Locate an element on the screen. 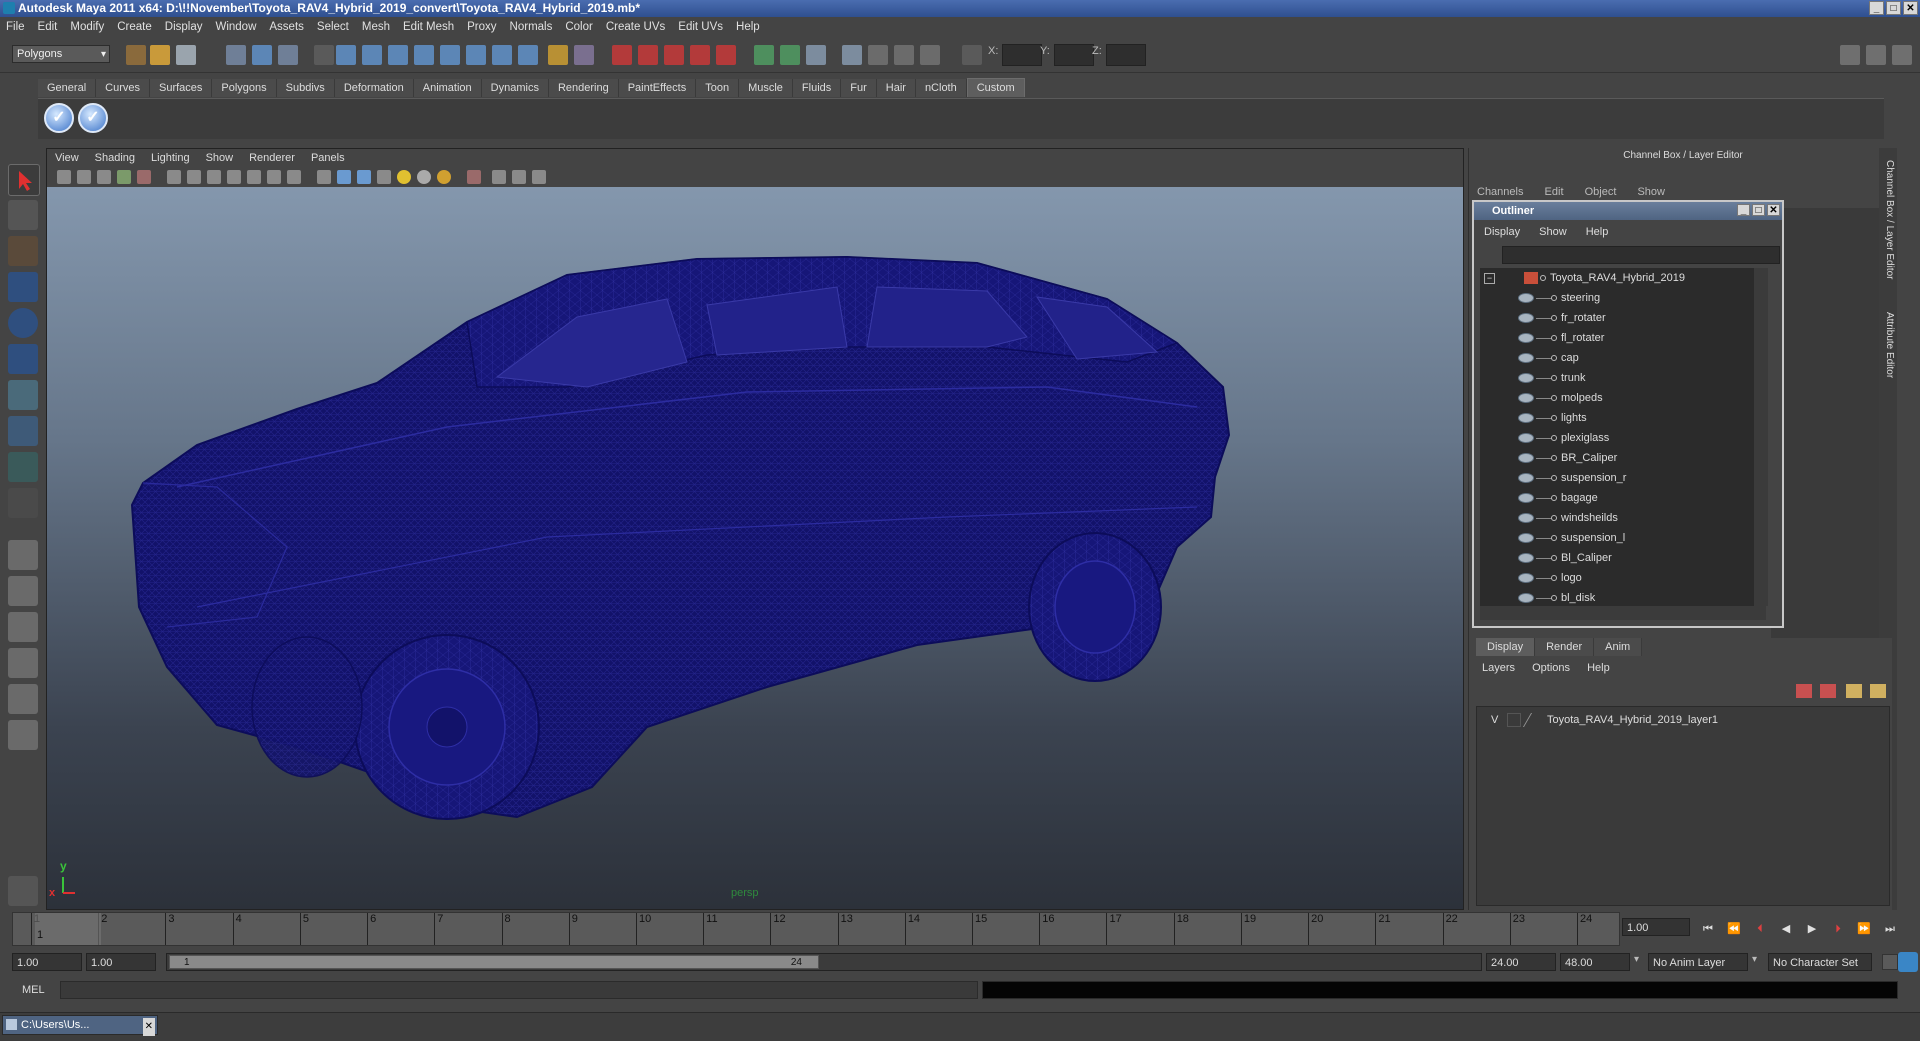 This screenshot has width=1920, height=1041. character-set-field: No Character Set is located at coordinates (1820, 962).